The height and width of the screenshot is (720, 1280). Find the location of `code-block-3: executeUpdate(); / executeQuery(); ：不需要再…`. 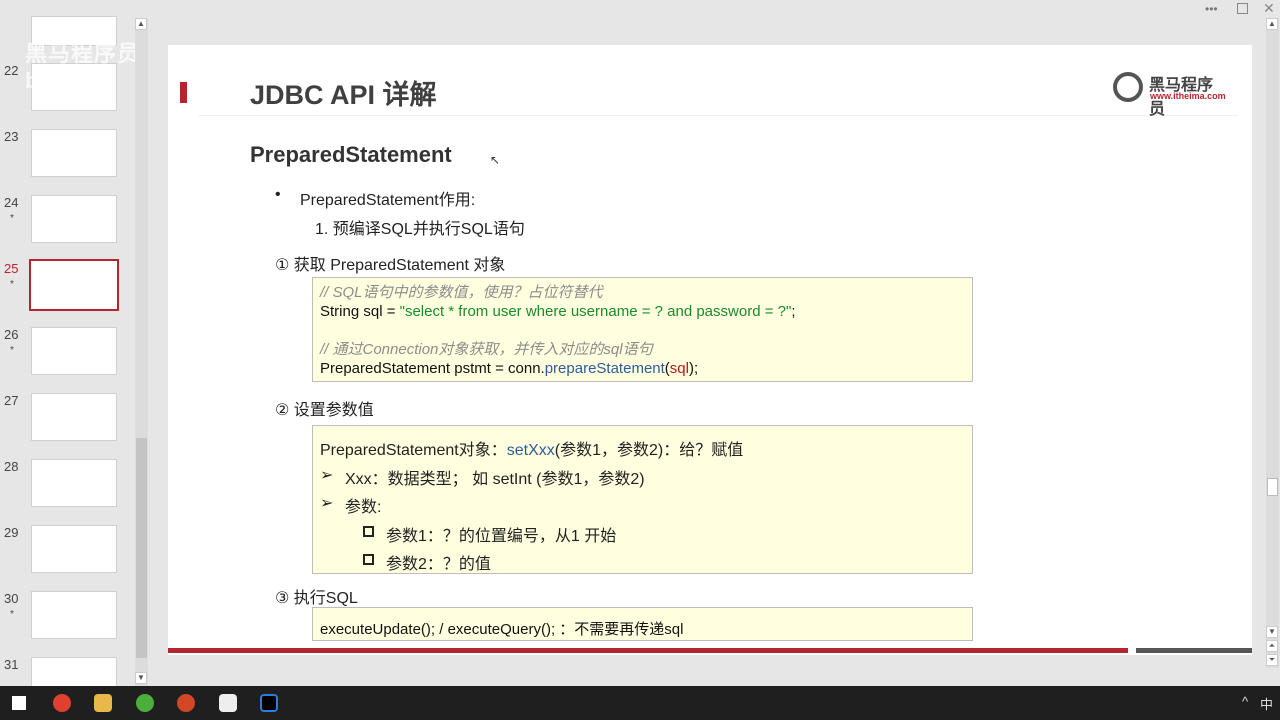

code-block-3: executeUpdate(); / executeQuery(); ：不需要再… is located at coordinates (642, 624).